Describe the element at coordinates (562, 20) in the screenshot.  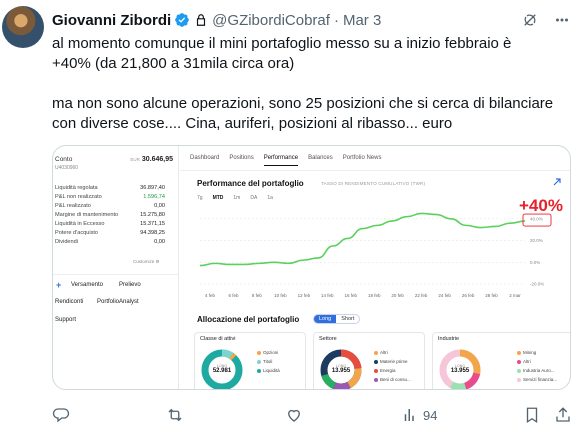
I see `more-icon` at that location.